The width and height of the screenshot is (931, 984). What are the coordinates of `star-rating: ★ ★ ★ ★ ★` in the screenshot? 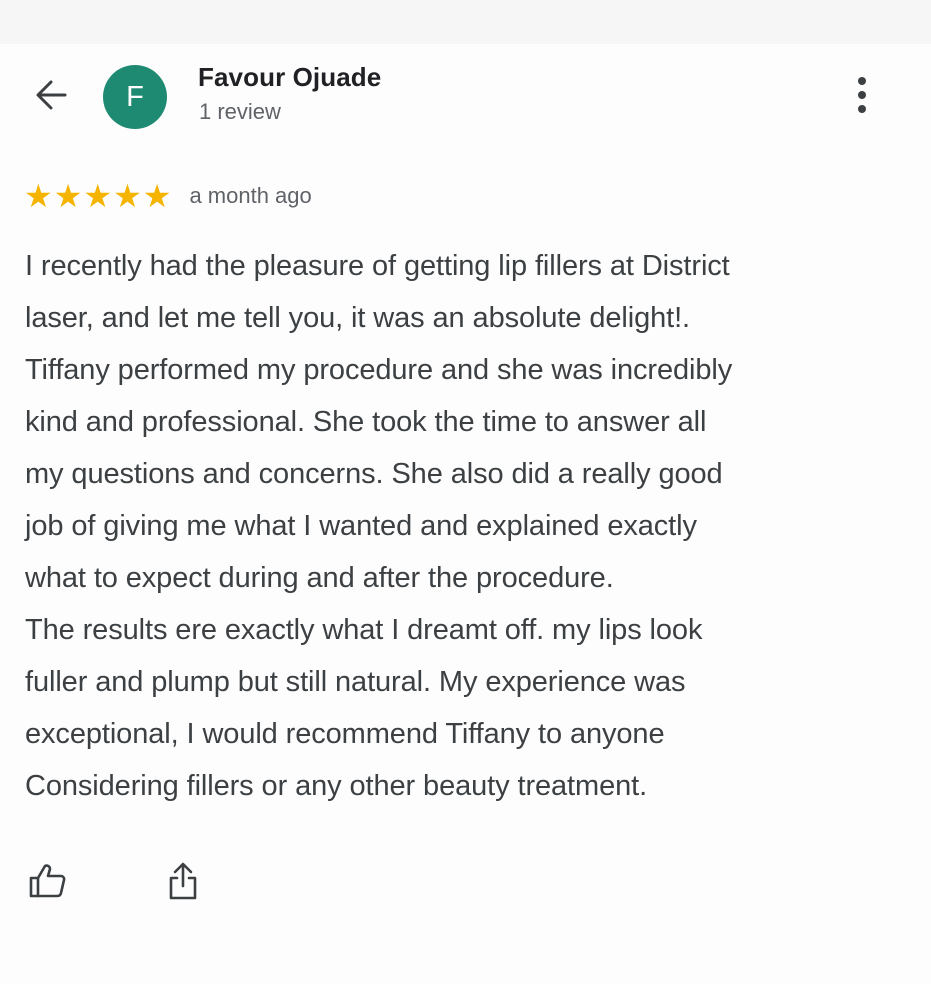 It's located at (97, 196).